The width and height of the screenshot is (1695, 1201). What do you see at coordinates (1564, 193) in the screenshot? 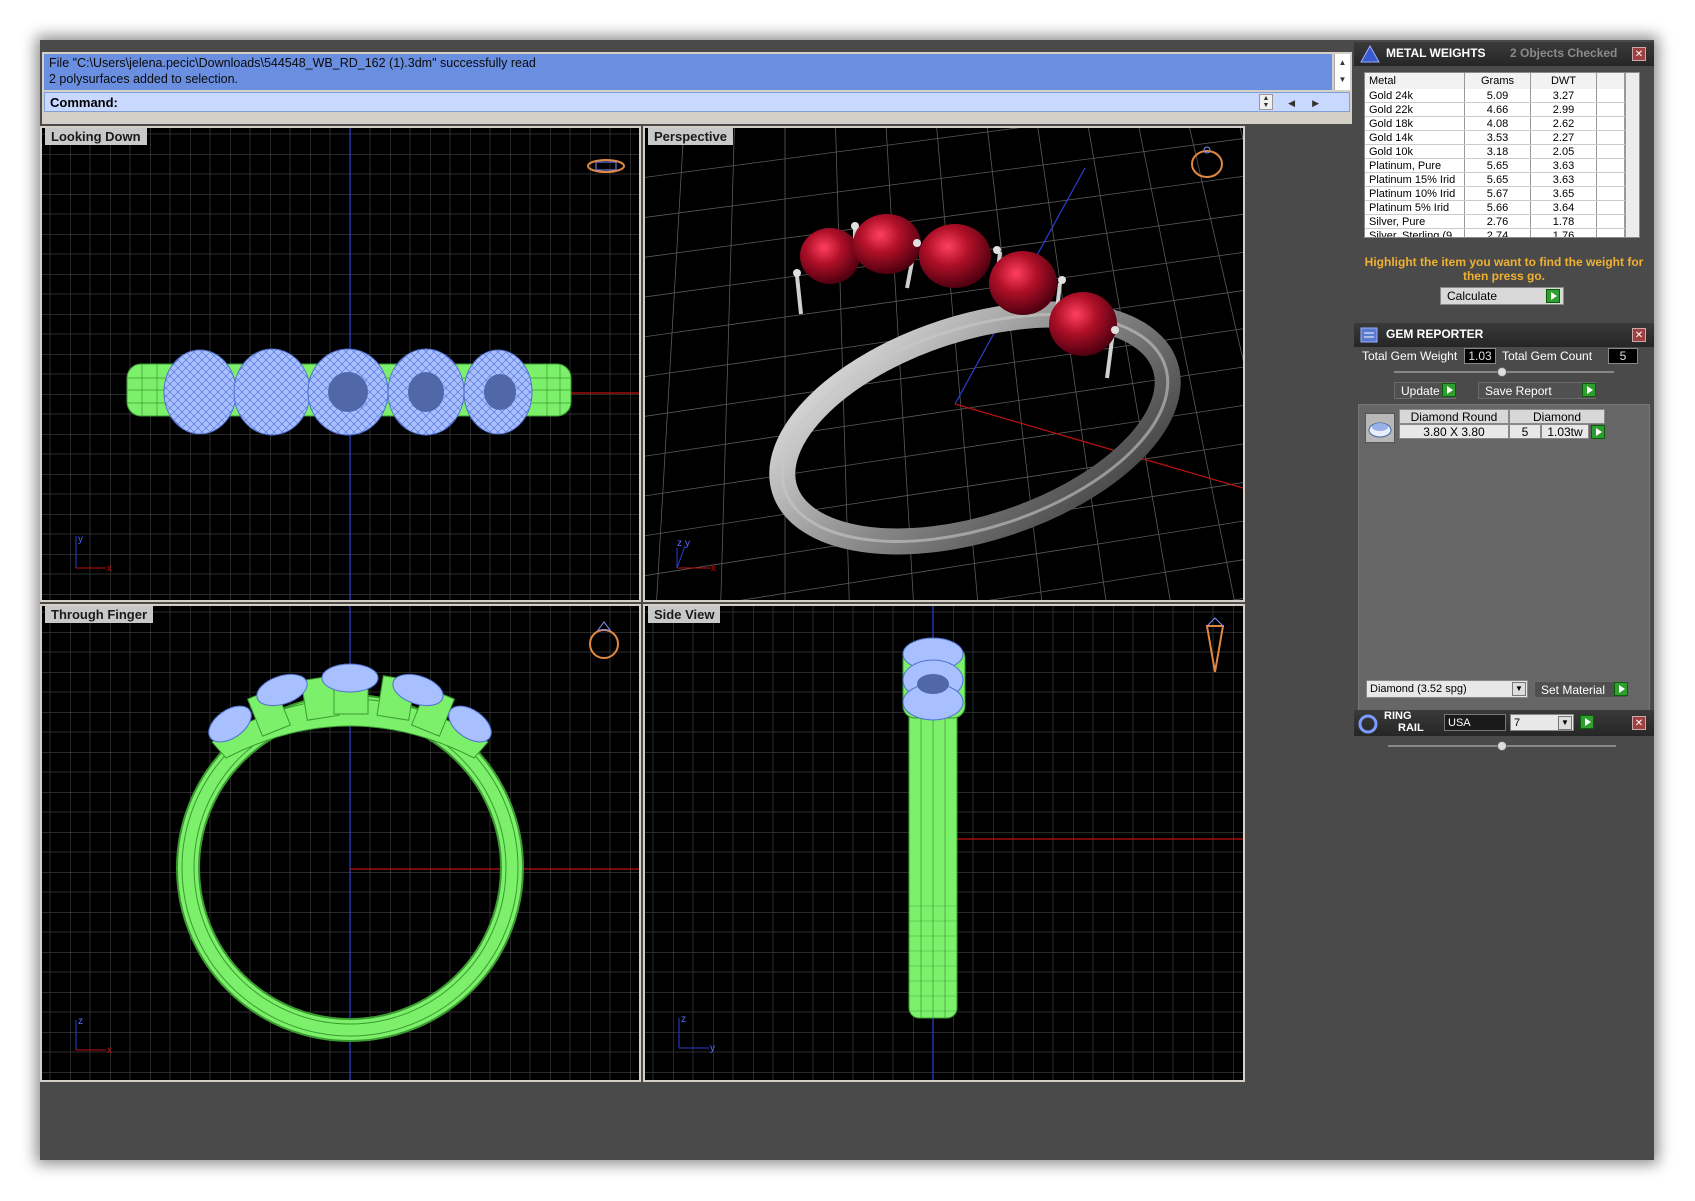
I see `dwt-cell: 3.65` at bounding box center [1564, 193].